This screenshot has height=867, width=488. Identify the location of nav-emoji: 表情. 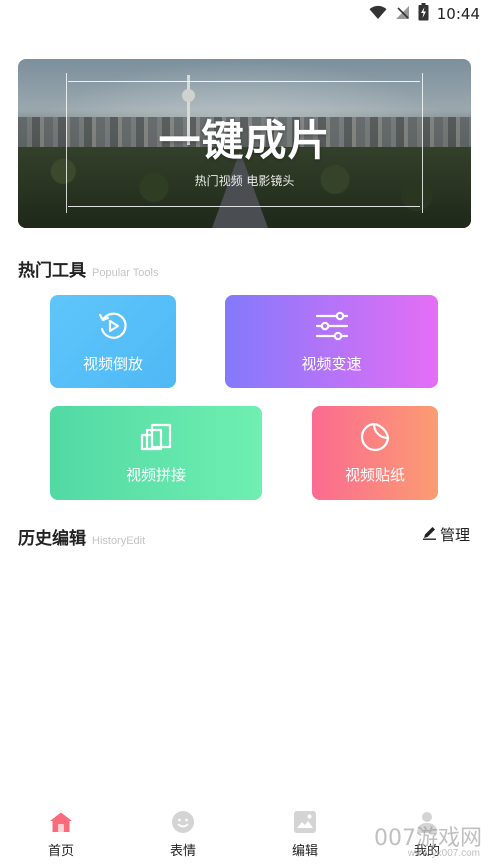
(183, 833).